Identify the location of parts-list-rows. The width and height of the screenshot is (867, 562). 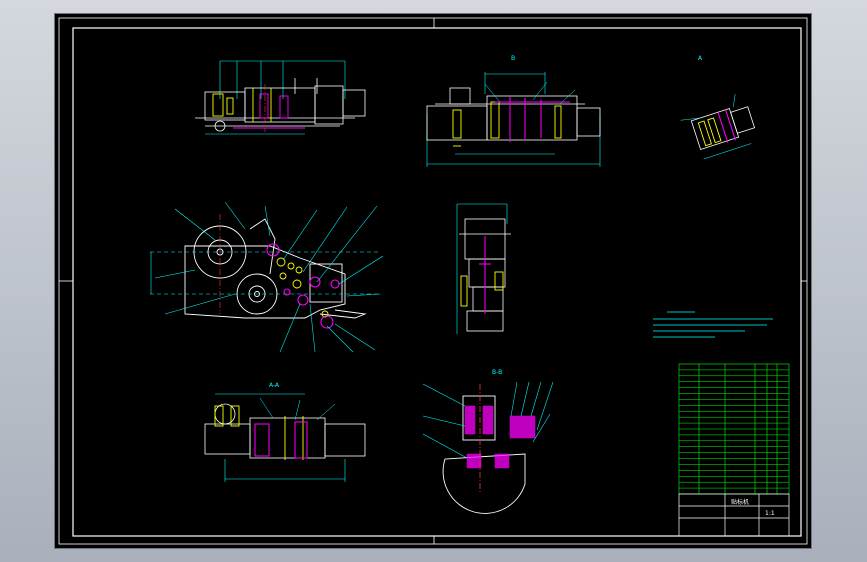
(734, 429).